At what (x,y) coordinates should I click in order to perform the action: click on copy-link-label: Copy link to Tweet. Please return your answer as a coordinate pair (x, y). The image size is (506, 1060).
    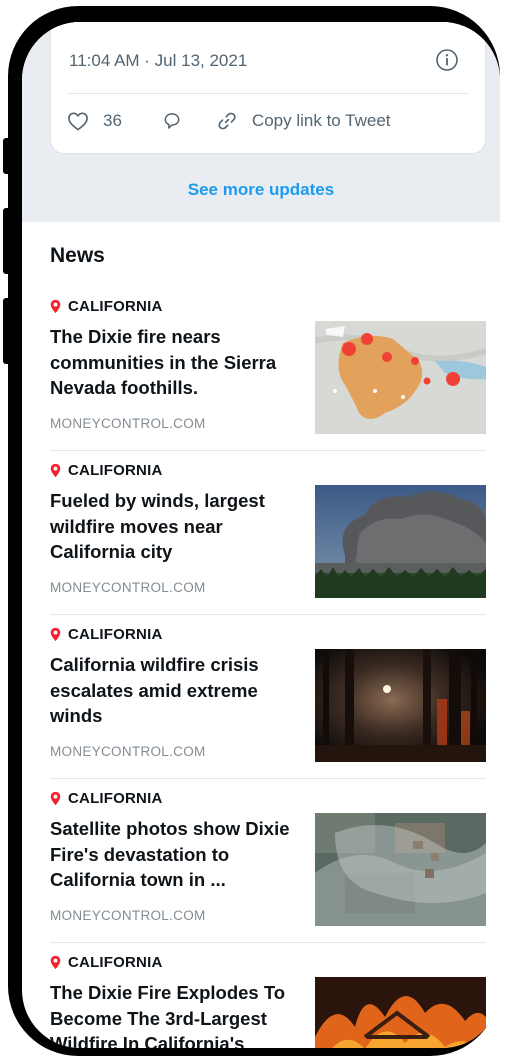
    Looking at the image, I should click on (321, 120).